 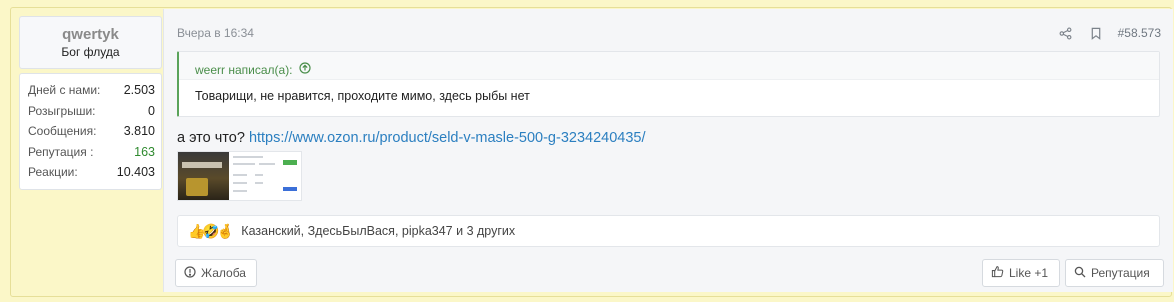 I want to click on quote-author: weerr написал(а):, so click(x=244, y=70).